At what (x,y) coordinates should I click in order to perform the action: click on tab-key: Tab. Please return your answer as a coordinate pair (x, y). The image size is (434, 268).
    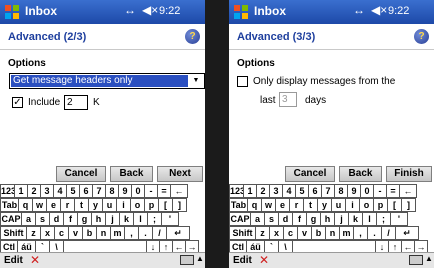
    Looking at the image, I should click on (238, 205).